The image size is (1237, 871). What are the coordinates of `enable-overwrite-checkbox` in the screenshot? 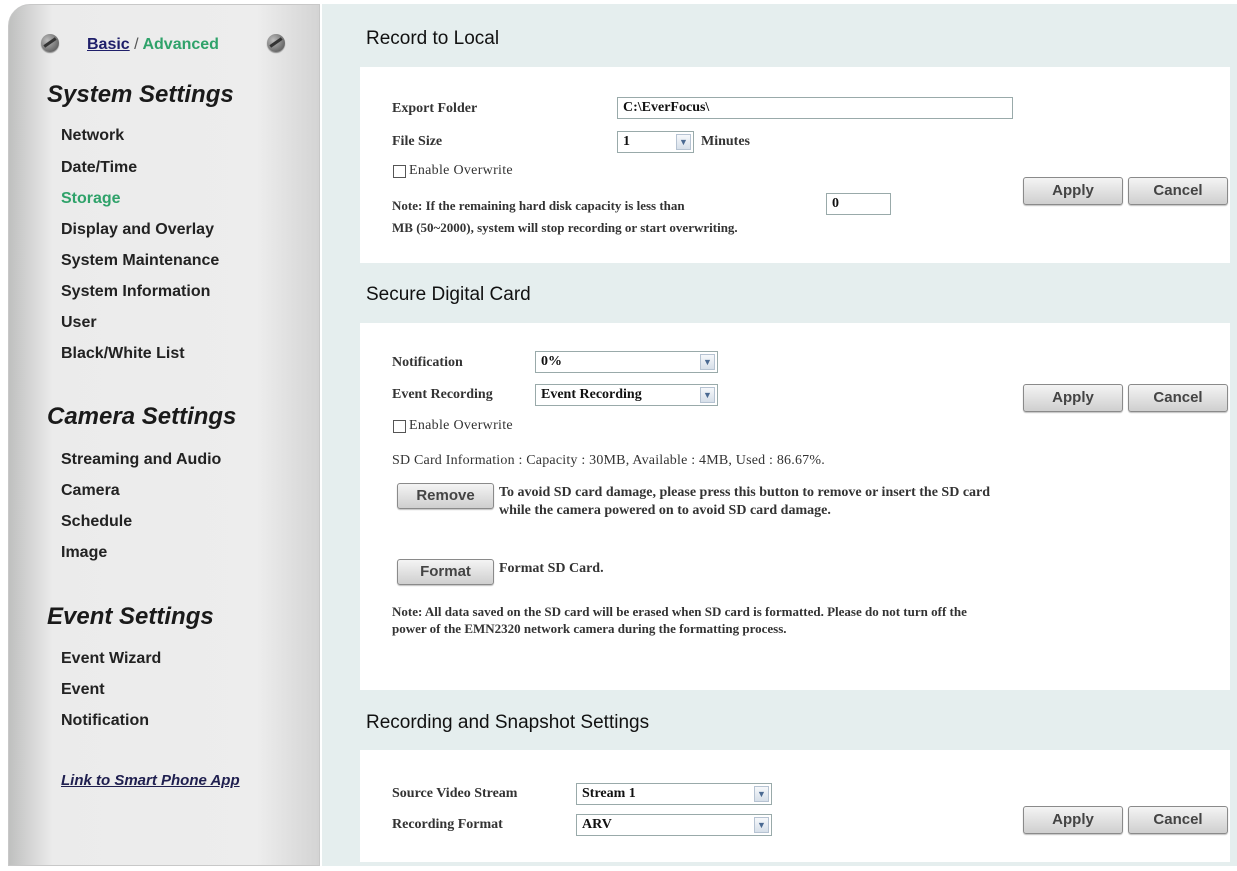 It's located at (399, 171).